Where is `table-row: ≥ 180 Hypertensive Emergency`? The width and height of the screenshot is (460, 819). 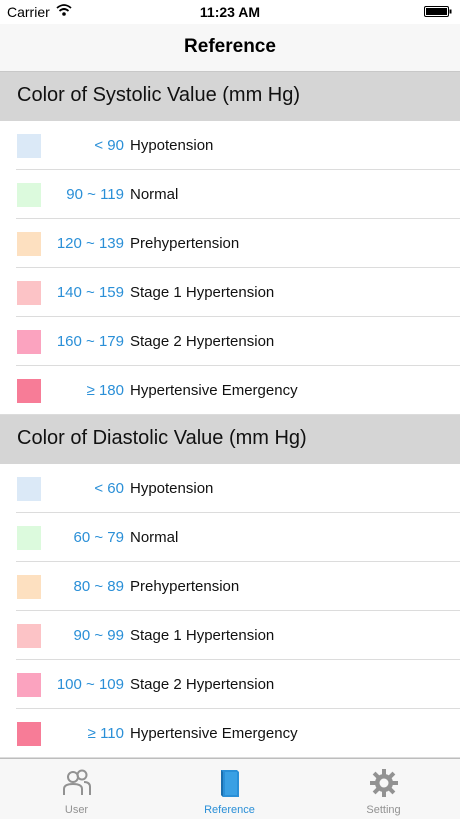
table-row: ≥ 180 Hypertensive Emergency is located at coordinates (230, 390).